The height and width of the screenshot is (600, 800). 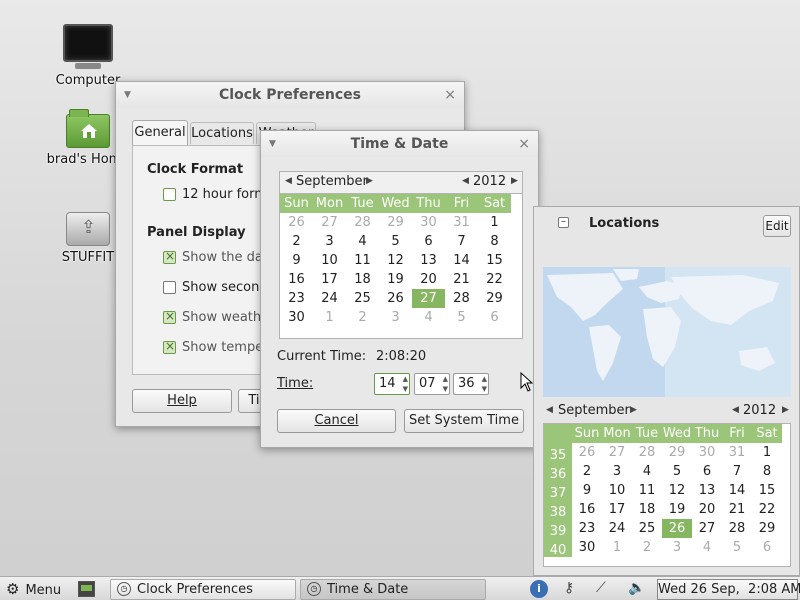 What do you see at coordinates (464, 421) in the screenshot?
I see `set-system-time-button: Set System Time` at bounding box center [464, 421].